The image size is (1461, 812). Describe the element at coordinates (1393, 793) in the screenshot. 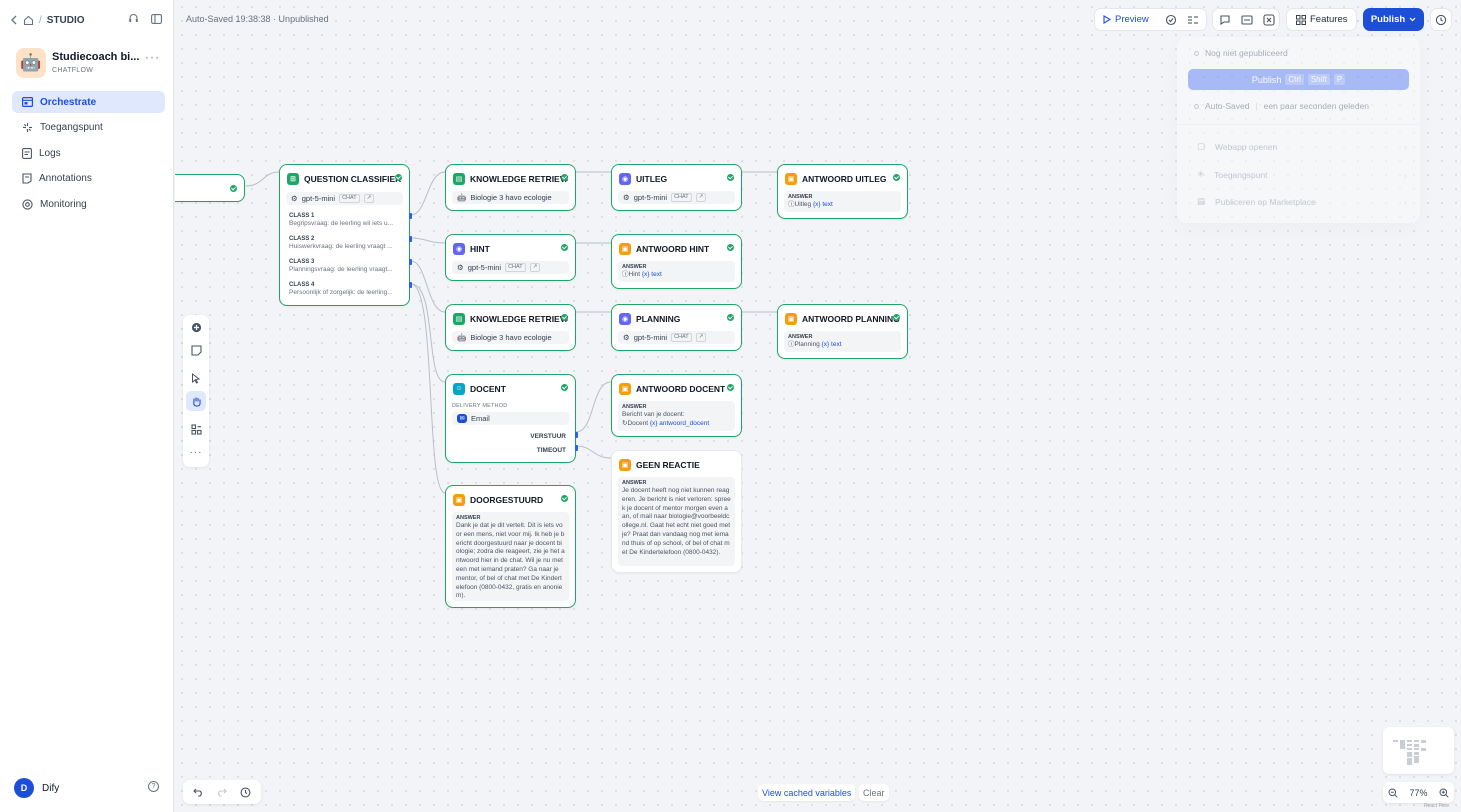

I see `zoom-out-icon` at that location.